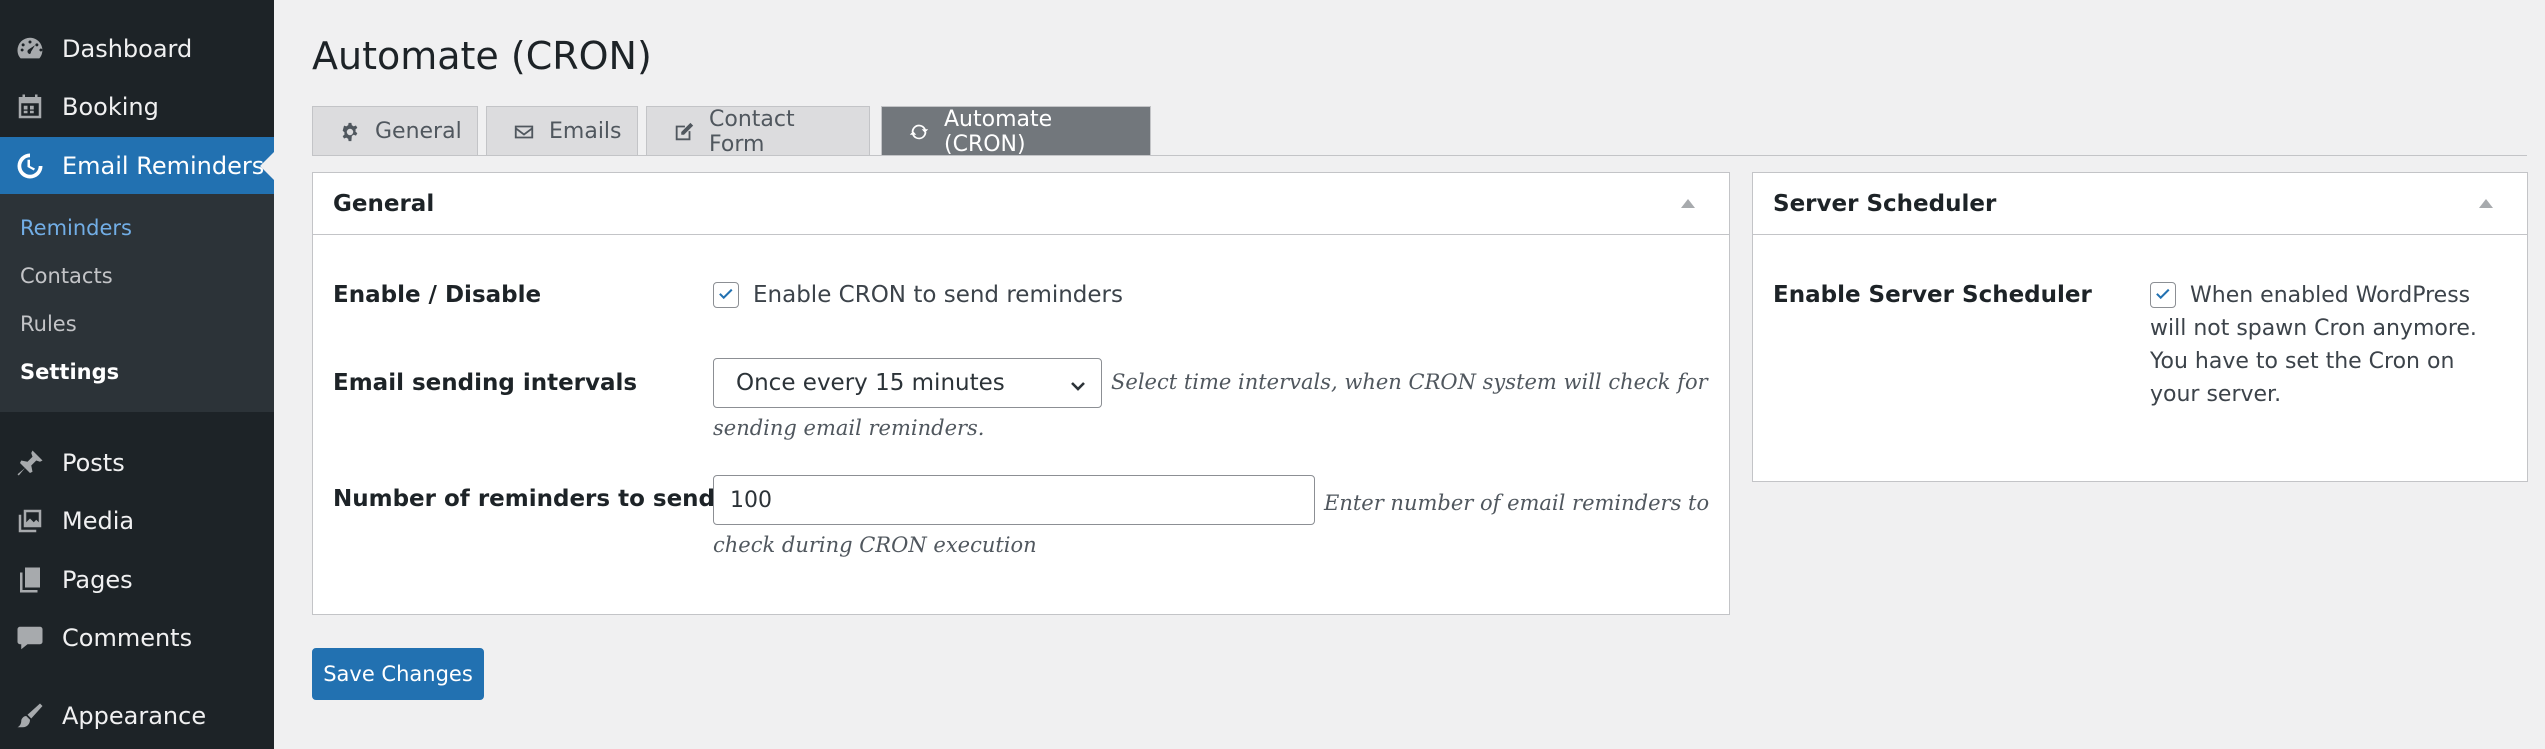  I want to click on tab-label: Contact Form, so click(752, 131).